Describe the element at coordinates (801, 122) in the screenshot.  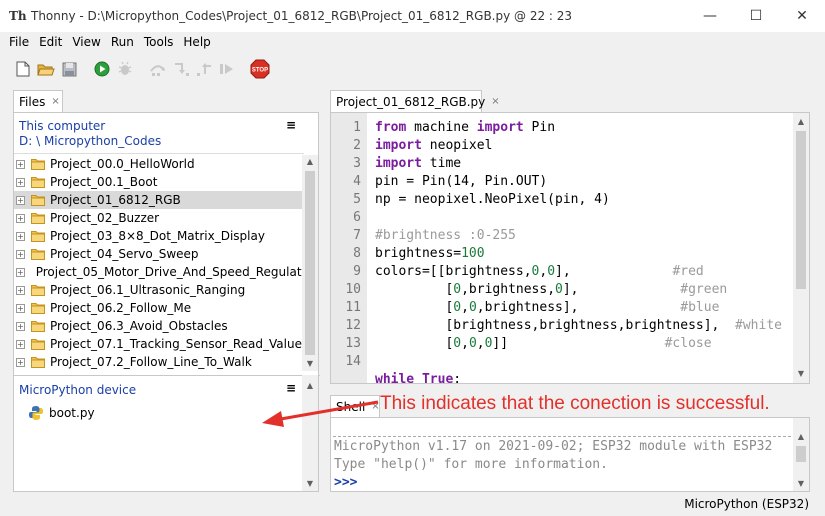
I see `editor-scroll-up-icon: ▲` at that location.